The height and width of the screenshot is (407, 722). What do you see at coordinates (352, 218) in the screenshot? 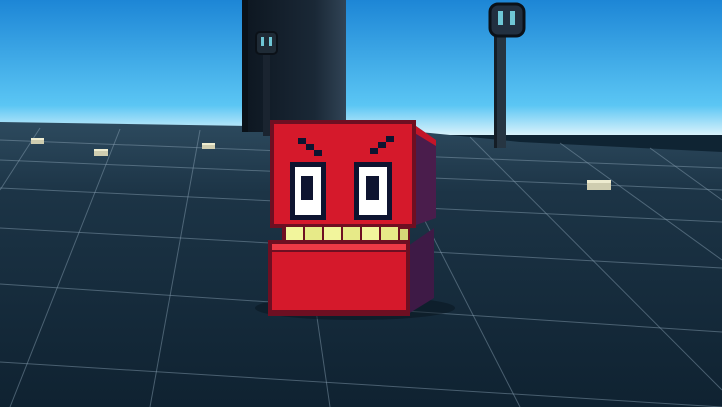
I see `red-cube-monster` at bounding box center [352, 218].